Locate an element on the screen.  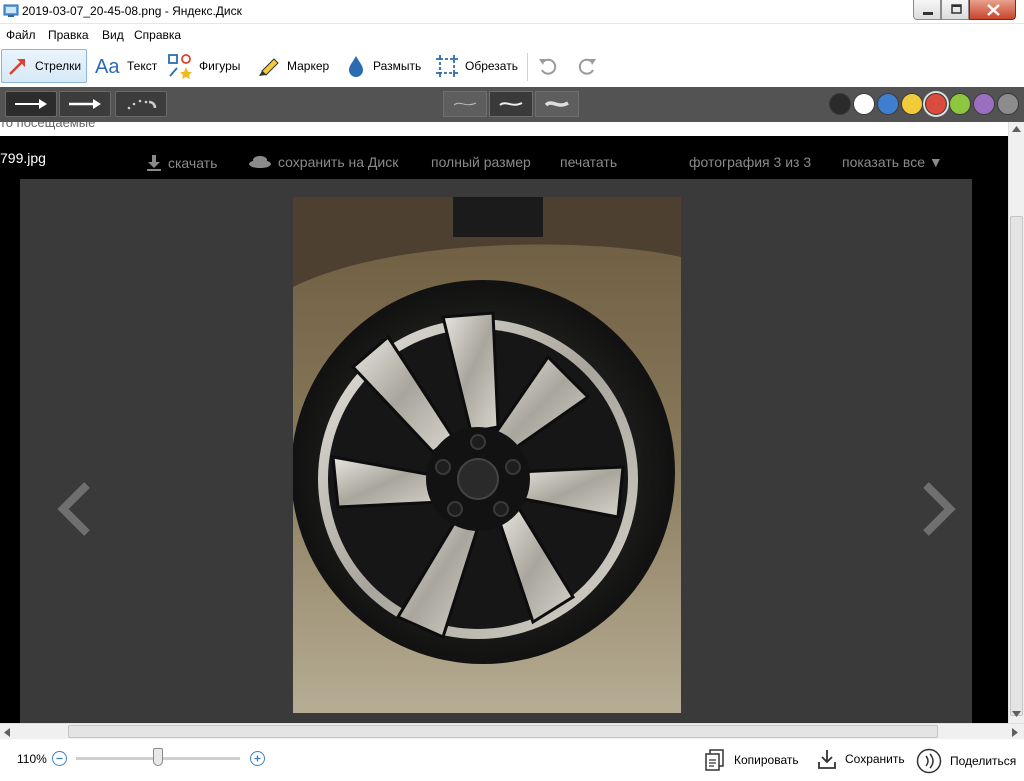
zoom-in-icon is located at coordinates (257, 758).